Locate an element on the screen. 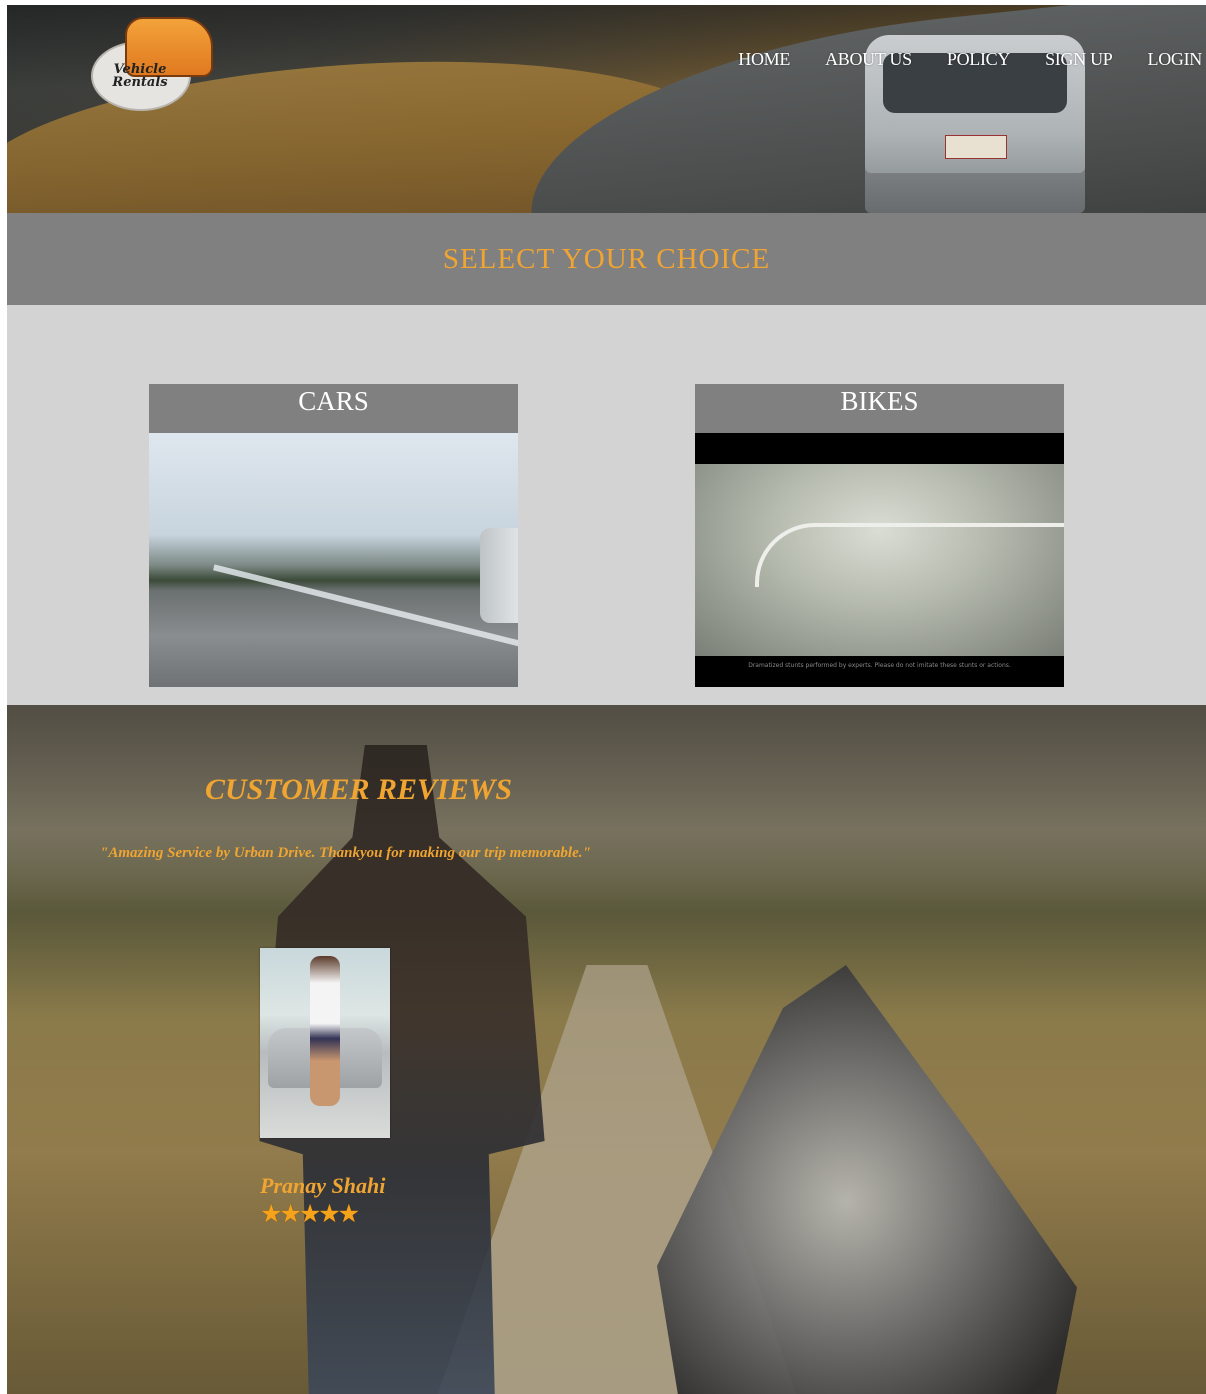  top-nav: HOME ABOUT US POLICY SIGN UP LOGIN is located at coordinates (952, 59).